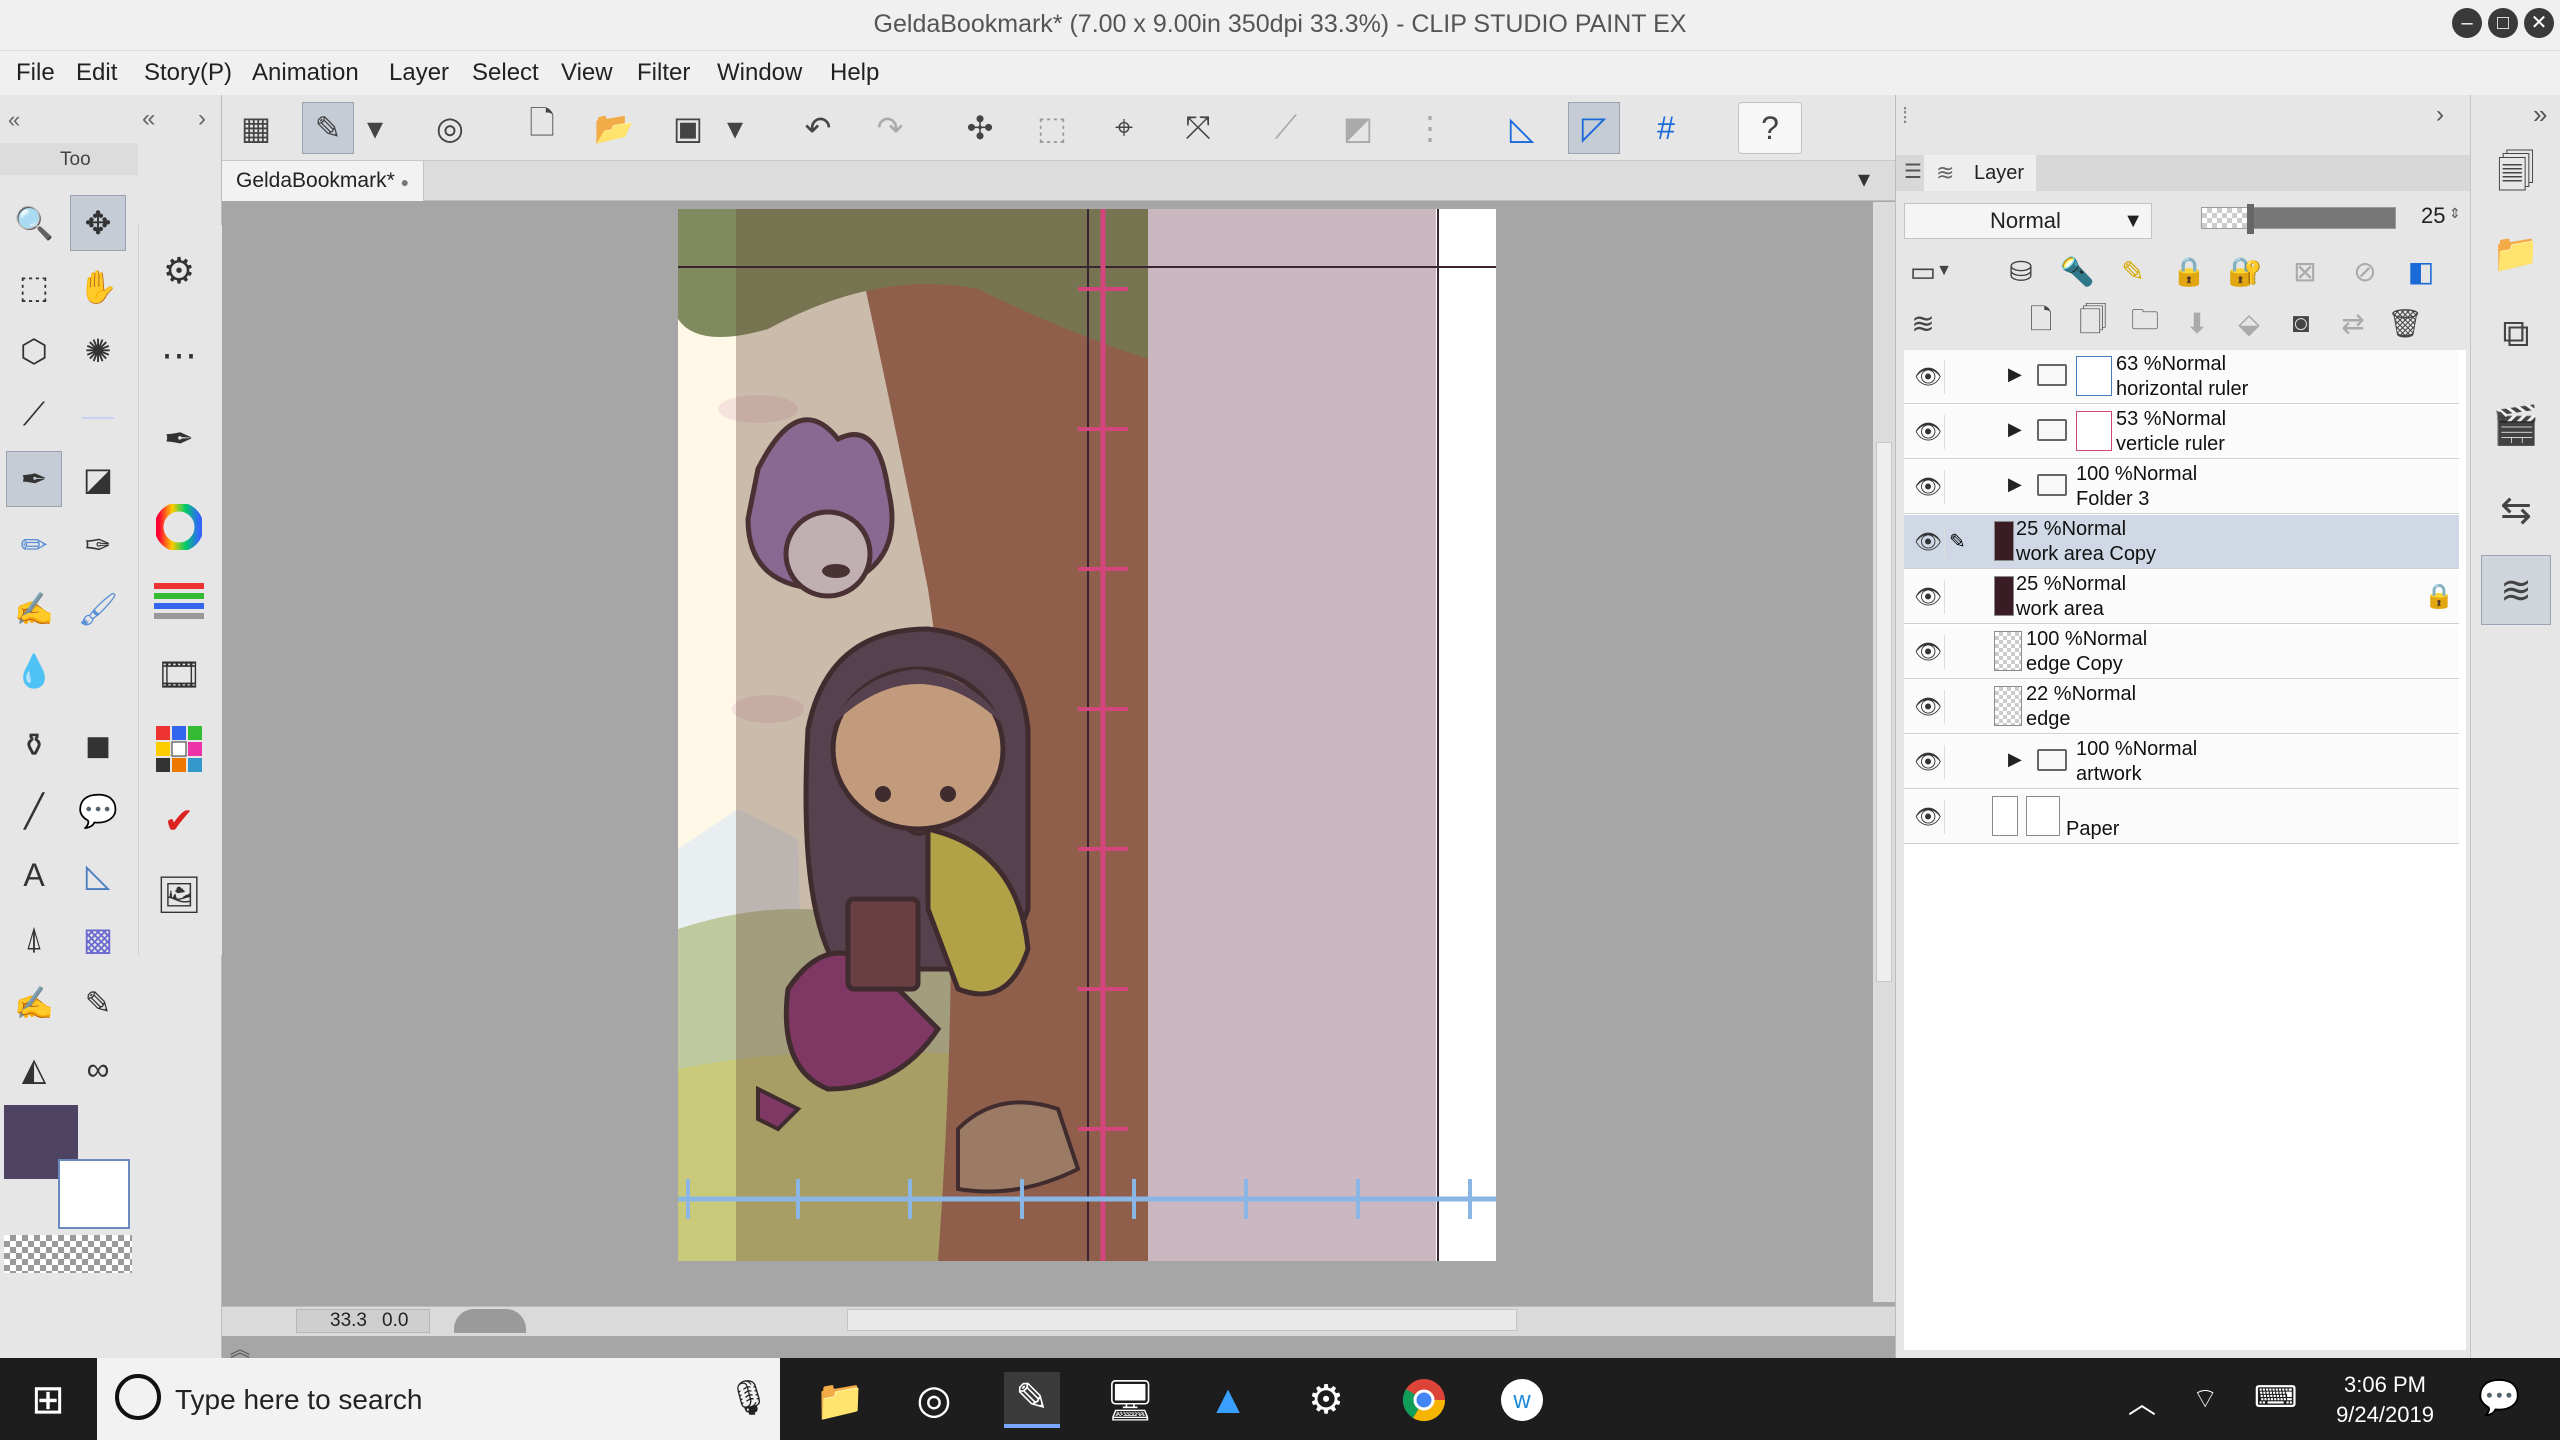 The width and height of the screenshot is (2560, 1440). I want to click on new-vector-layer-icon: 🗍, so click(2093, 323).